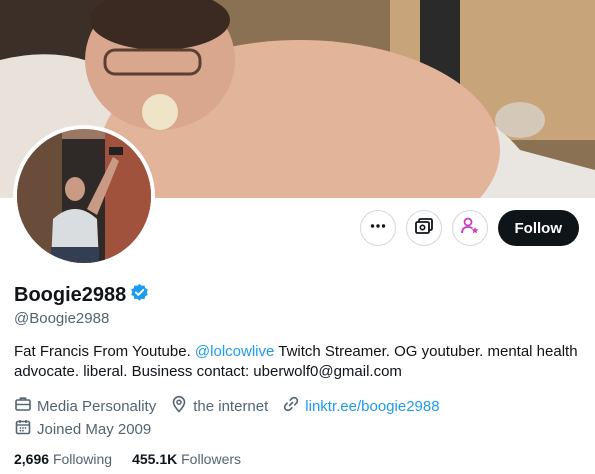 The height and width of the screenshot is (474, 595). I want to click on briefcase-icon, so click(23, 406).